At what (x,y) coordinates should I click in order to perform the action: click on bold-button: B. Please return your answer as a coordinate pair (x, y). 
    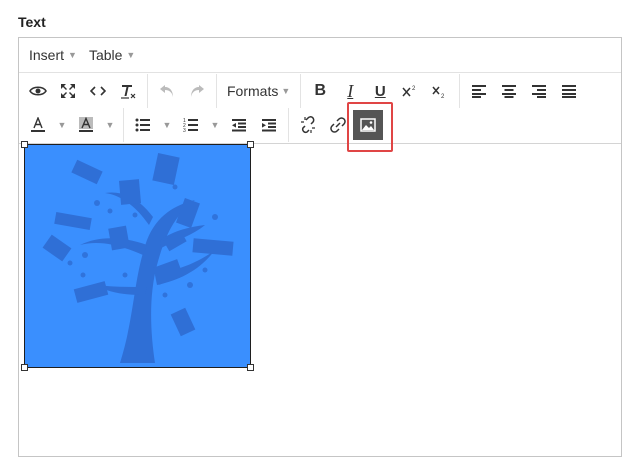
    Looking at the image, I should click on (320, 91).